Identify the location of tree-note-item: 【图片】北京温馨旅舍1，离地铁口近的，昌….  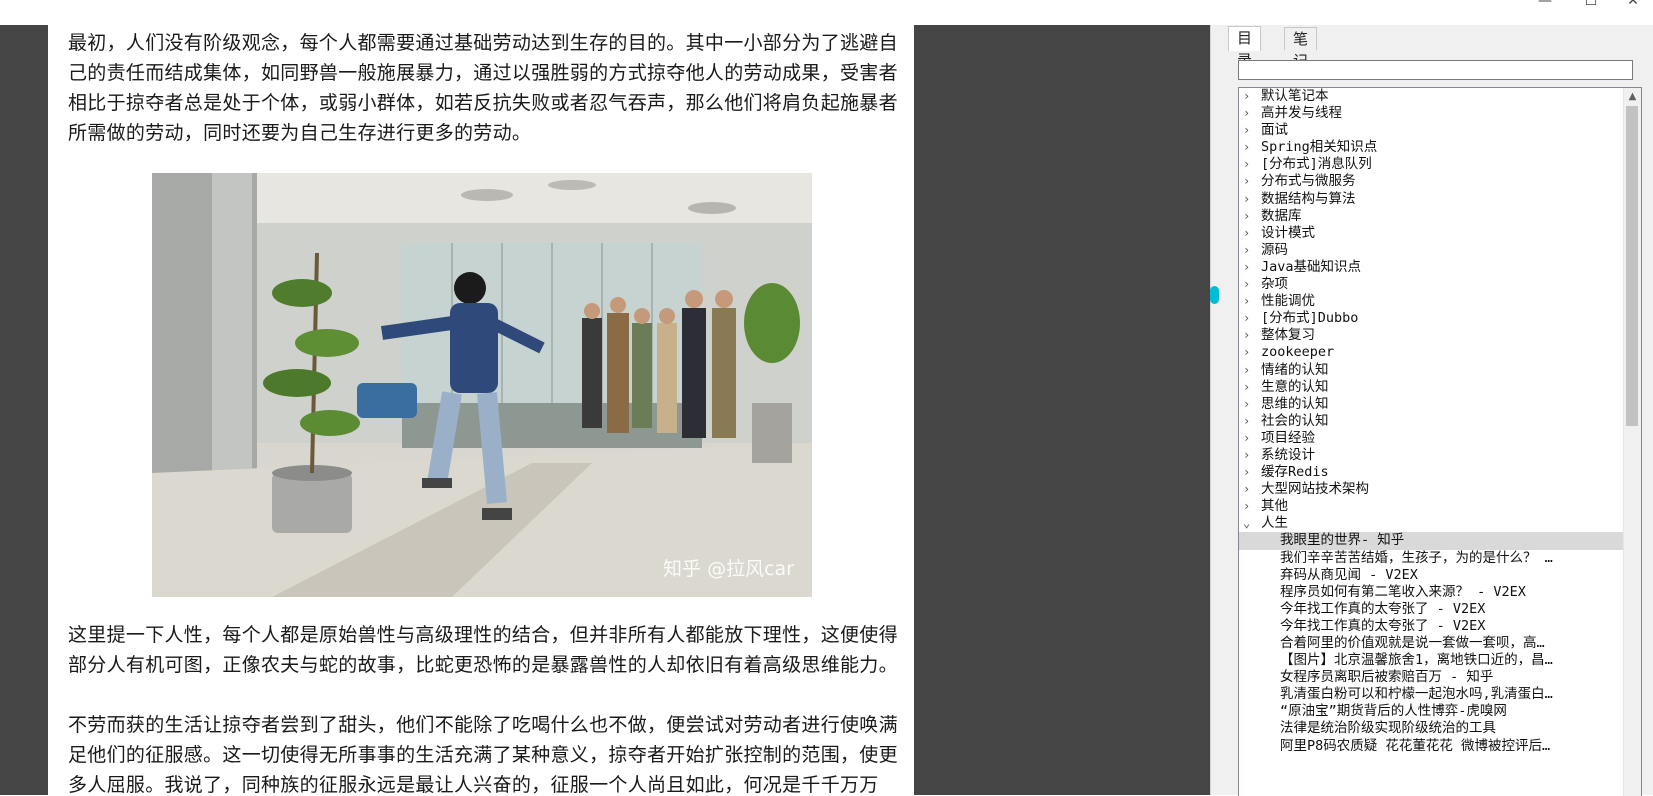
(1431, 660).